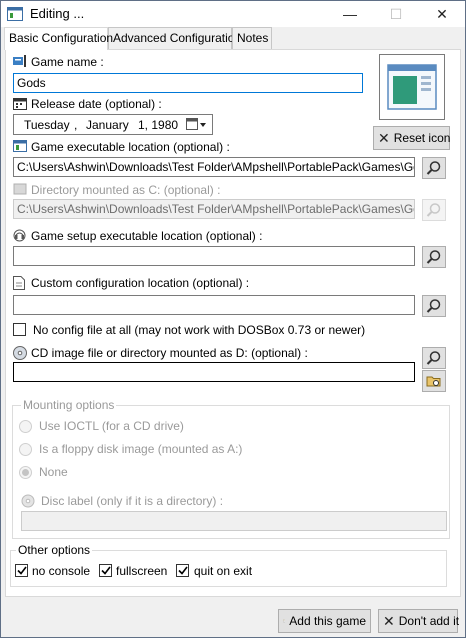 The height and width of the screenshot is (638, 466). Describe the element at coordinates (188, 83) in the screenshot. I see `game-name-input: Gods` at that location.